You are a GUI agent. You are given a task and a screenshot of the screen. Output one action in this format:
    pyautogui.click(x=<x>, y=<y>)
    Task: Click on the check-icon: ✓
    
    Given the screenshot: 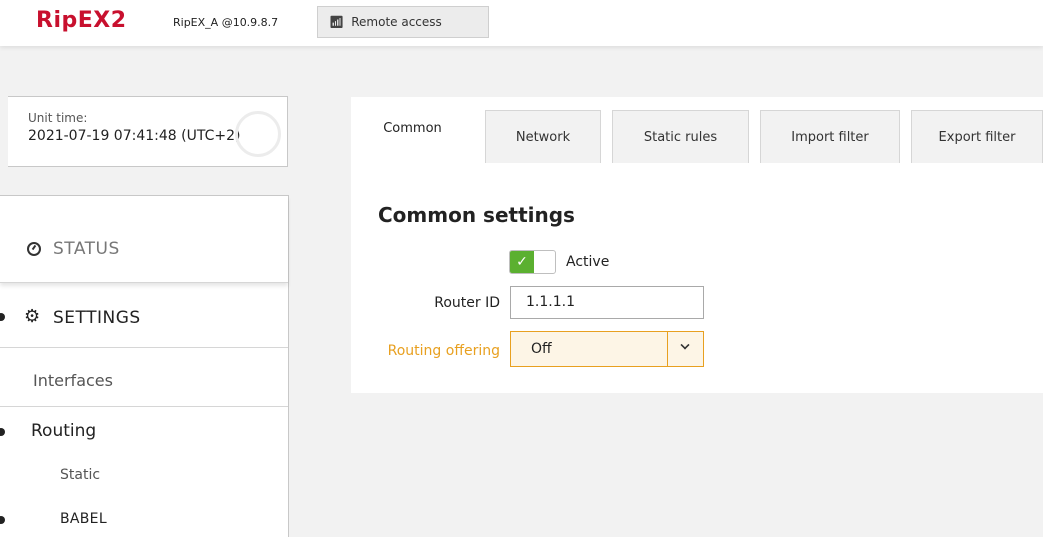 What is the action you would take?
    pyautogui.click(x=522, y=262)
    